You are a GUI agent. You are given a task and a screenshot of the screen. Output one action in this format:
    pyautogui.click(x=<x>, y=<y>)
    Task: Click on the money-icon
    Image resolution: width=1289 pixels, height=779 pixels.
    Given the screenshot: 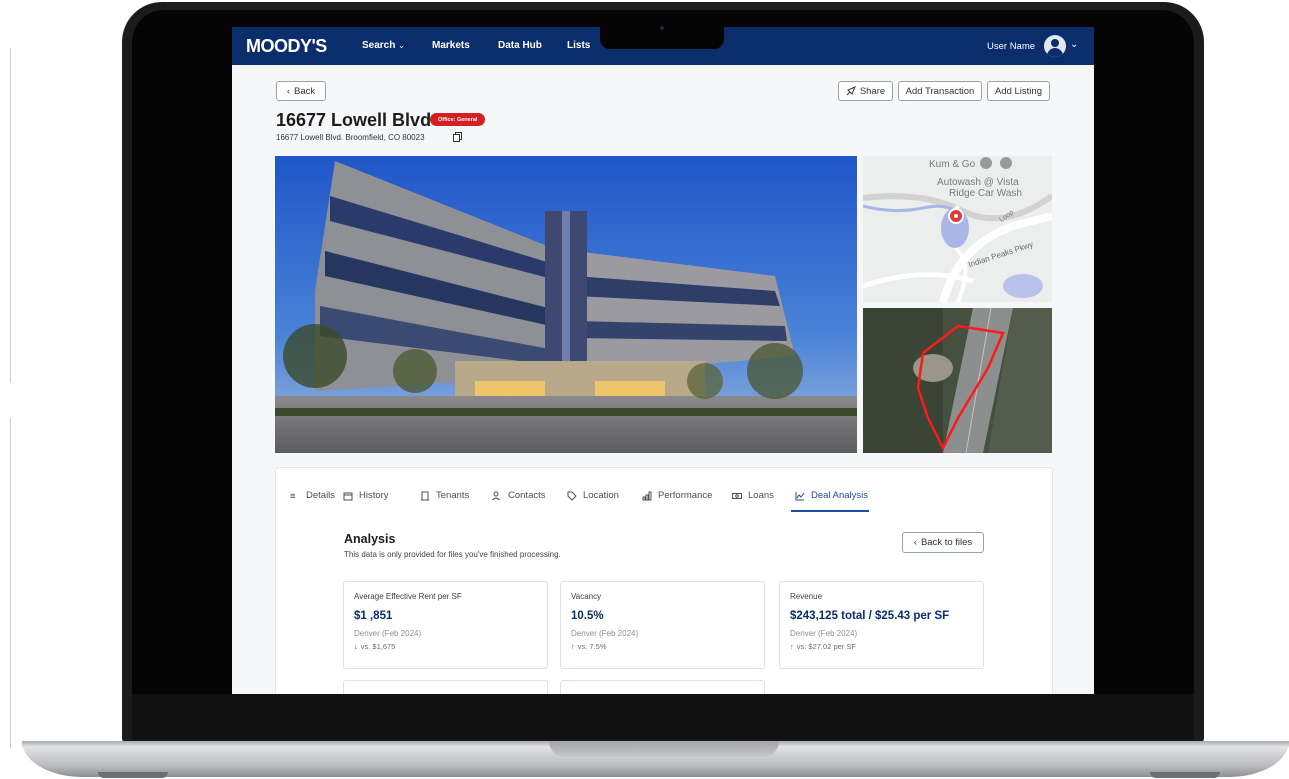 What is the action you would take?
    pyautogui.click(x=737, y=495)
    